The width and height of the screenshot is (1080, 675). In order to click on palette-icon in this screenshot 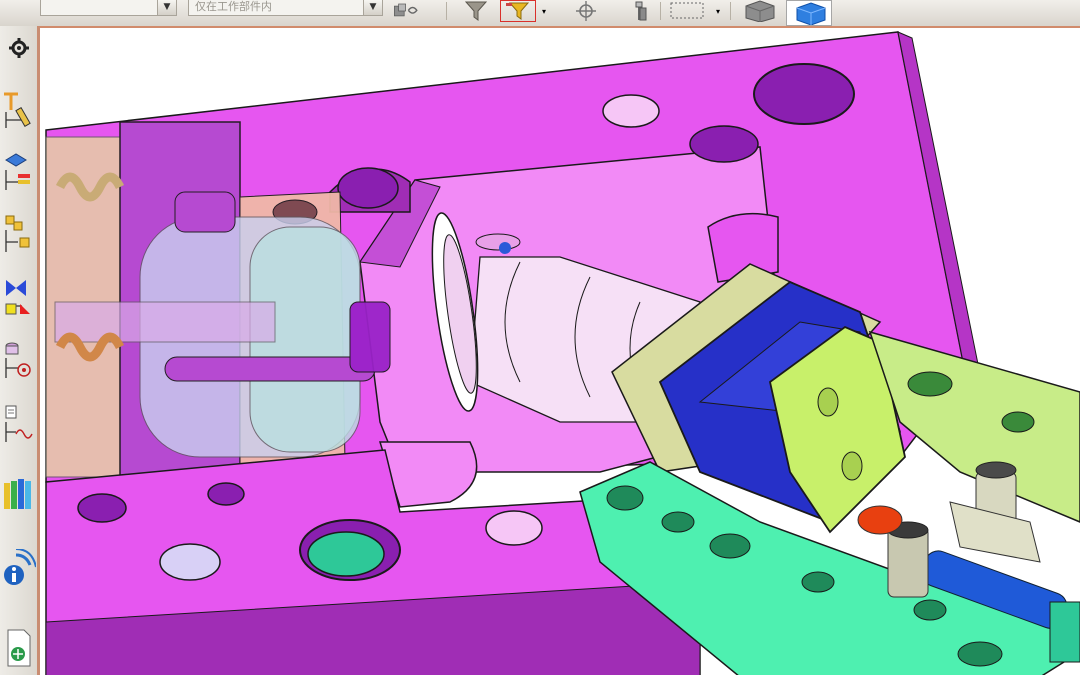, I will do `click(18, 494)`.